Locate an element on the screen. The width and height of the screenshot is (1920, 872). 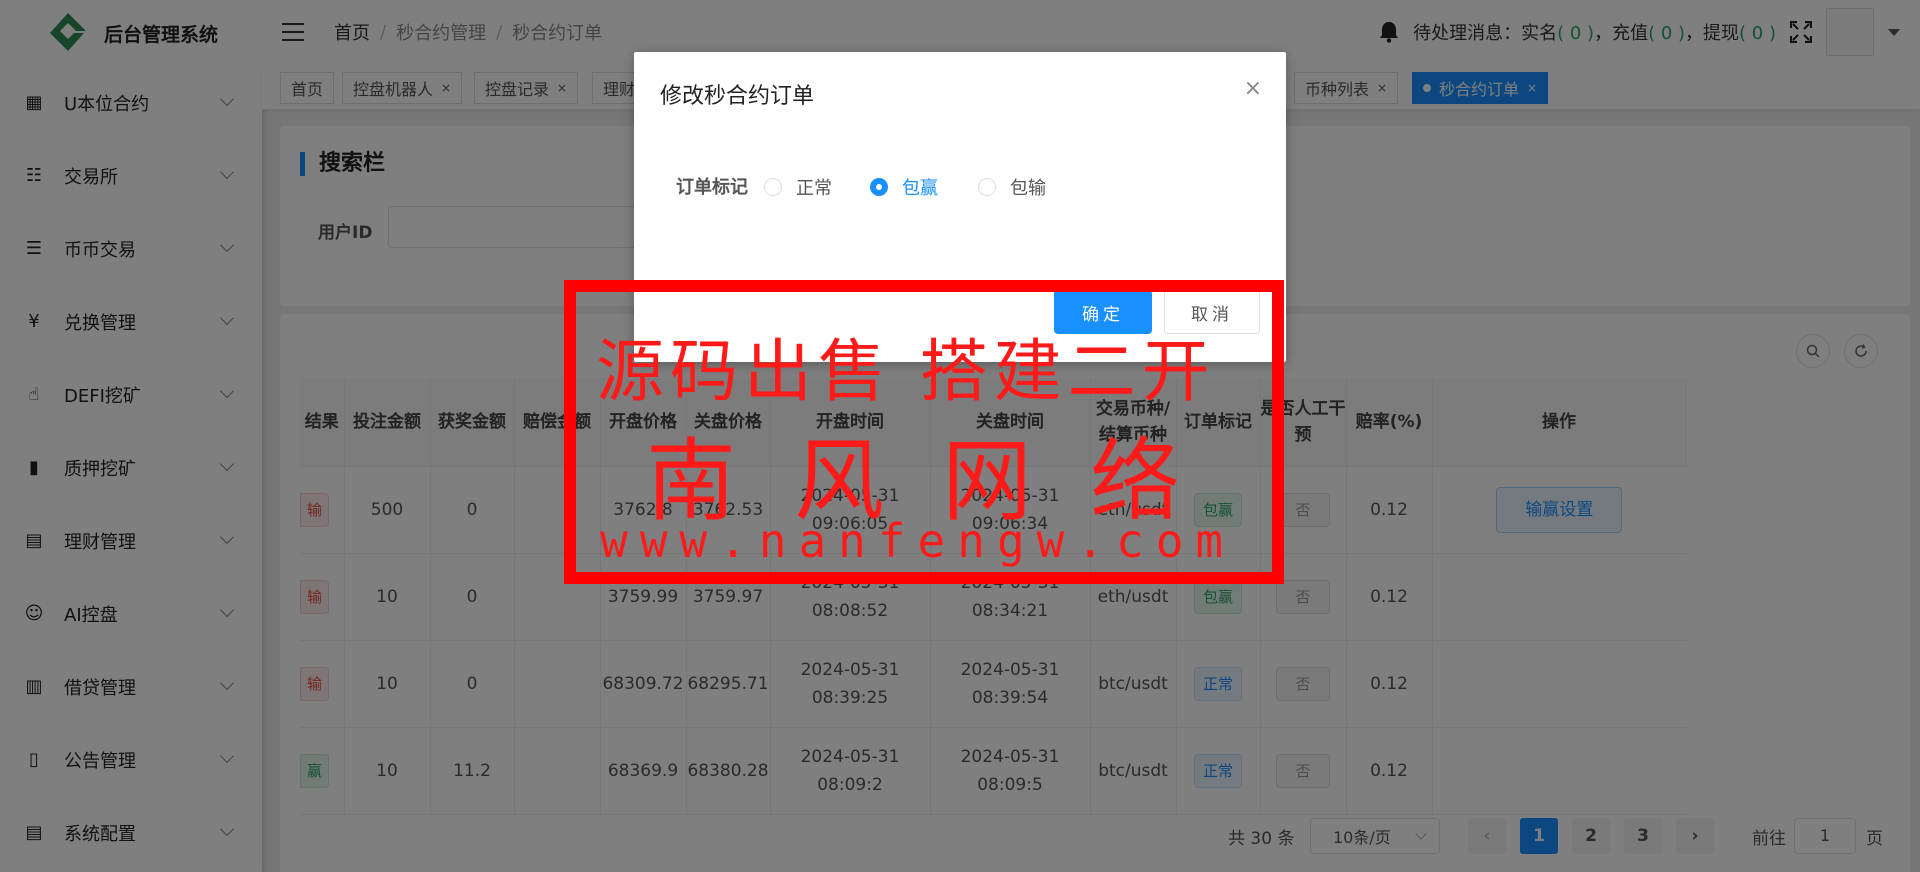
watermark: 源码出售 搭建二开 南风网络 www.nanfengw.com is located at coordinates (924, 432).